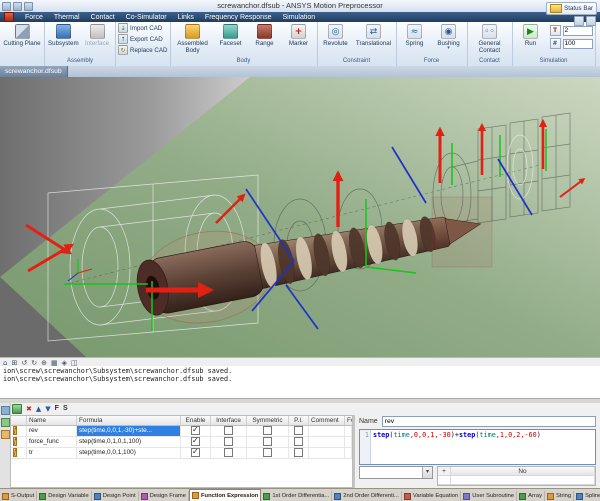 This screenshot has width=600, height=501. What do you see at coordinates (444, 480) in the screenshot?
I see `arg-row-selector` at bounding box center [444, 480].